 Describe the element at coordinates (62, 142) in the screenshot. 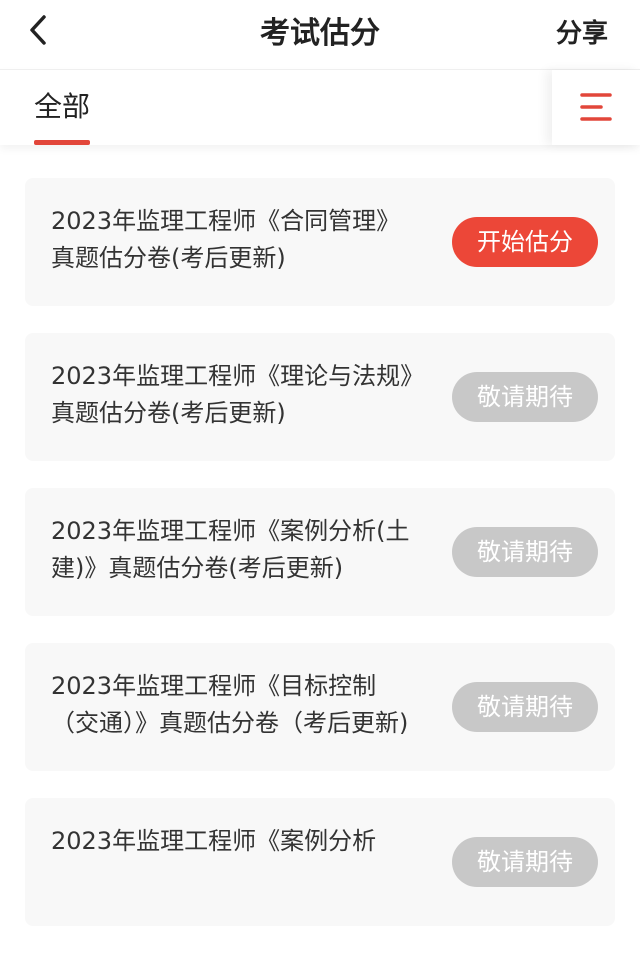

I see `tab-active-indicator` at that location.